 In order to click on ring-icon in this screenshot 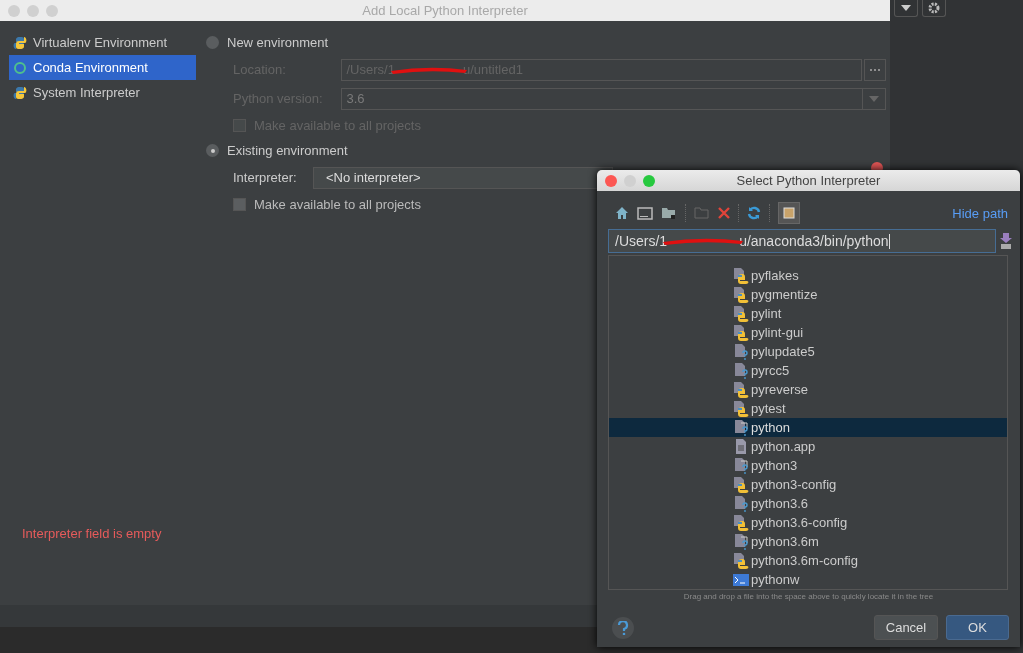, I will do `click(20, 67)`.